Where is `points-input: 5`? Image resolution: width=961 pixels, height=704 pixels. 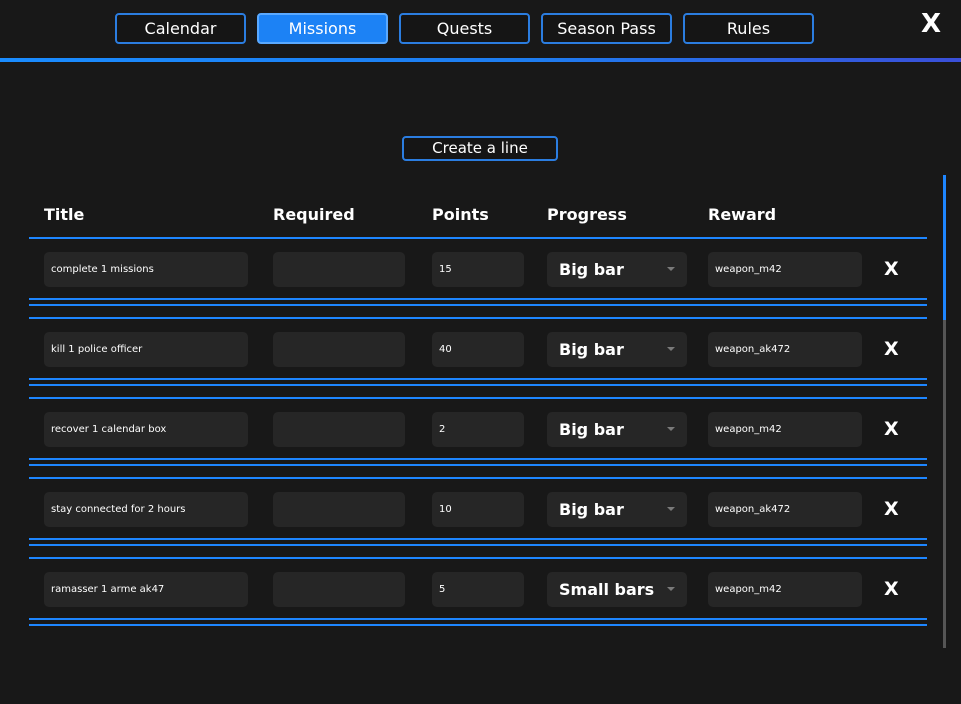
points-input: 5 is located at coordinates (478, 589).